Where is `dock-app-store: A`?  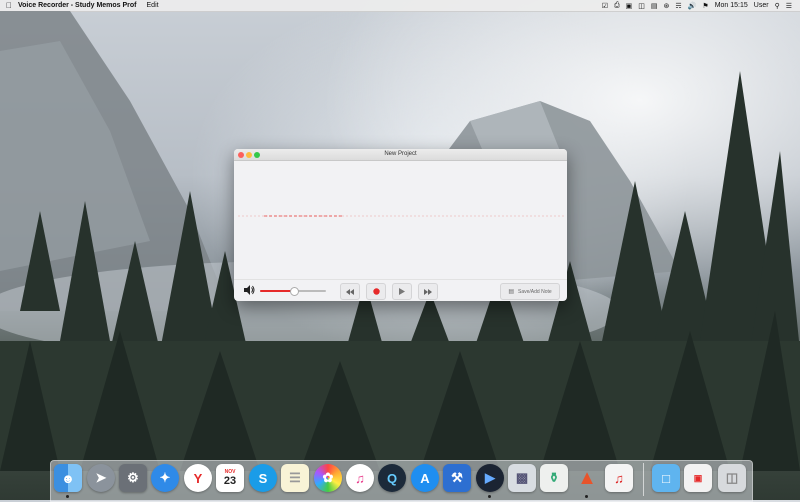 dock-app-store: A is located at coordinates (425, 478).